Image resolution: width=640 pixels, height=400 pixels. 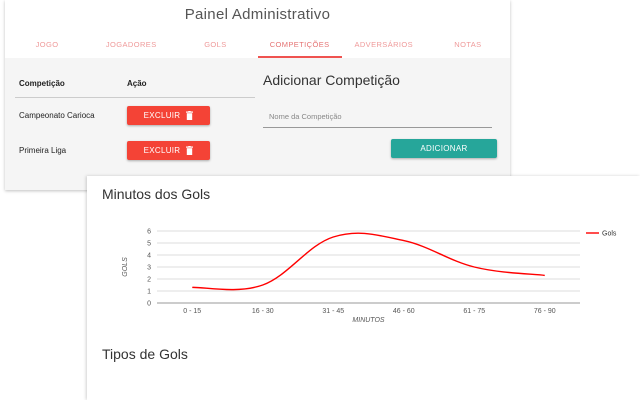 What do you see at coordinates (47, 47) in the screenshot?
I see `tab-jogo: JOGO` at bounding box center [47, 47].